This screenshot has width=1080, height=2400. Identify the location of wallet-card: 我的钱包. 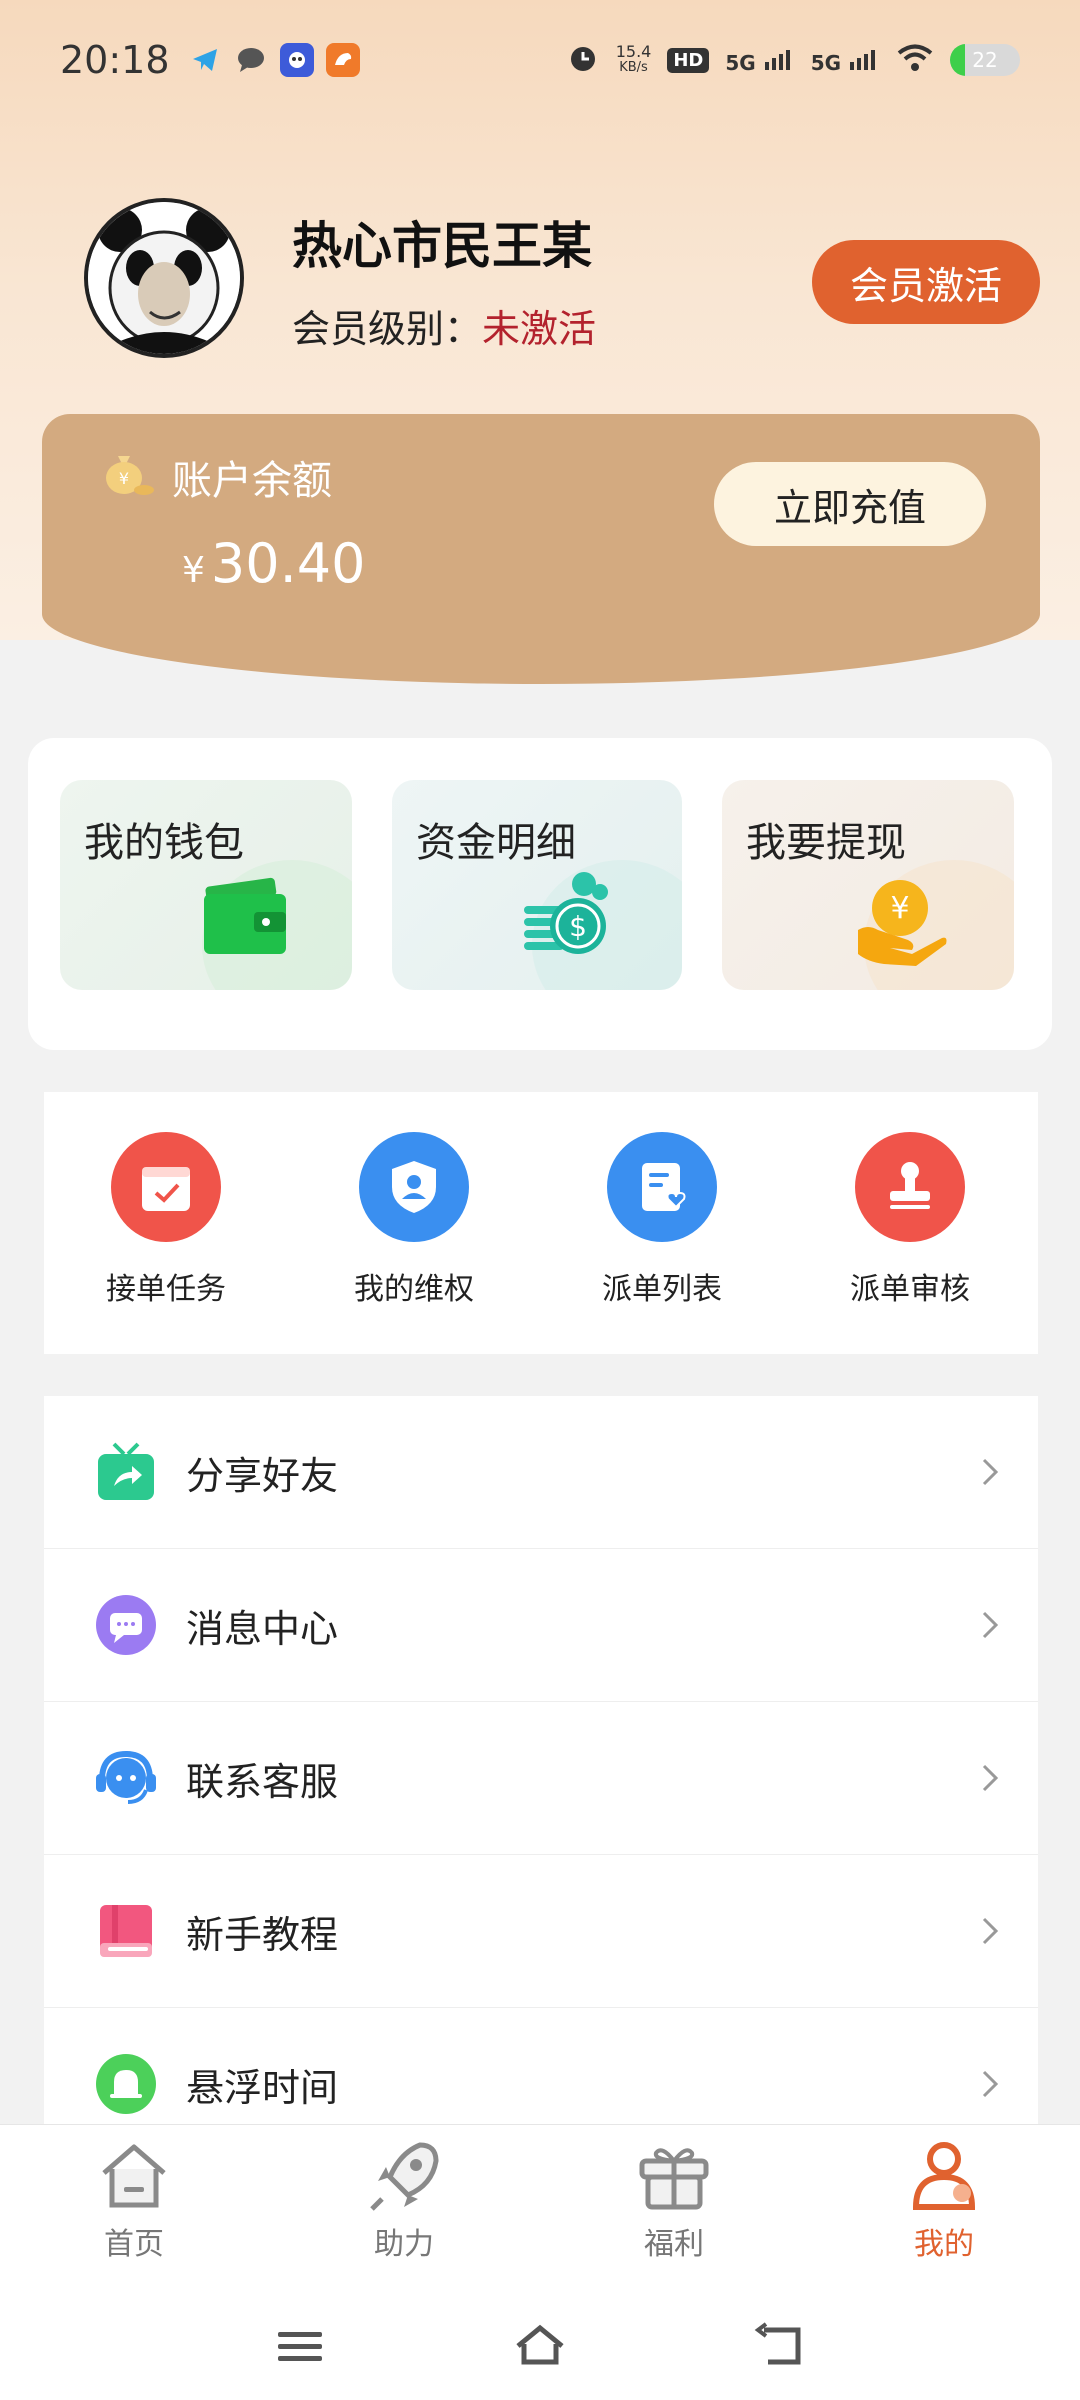
(206, 885).